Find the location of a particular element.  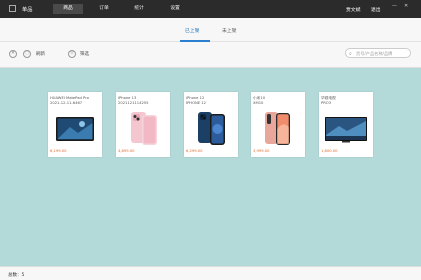

product-card: iPhone 12 IPHONE 12 6,299.00 is located at coordinates (211, 124).